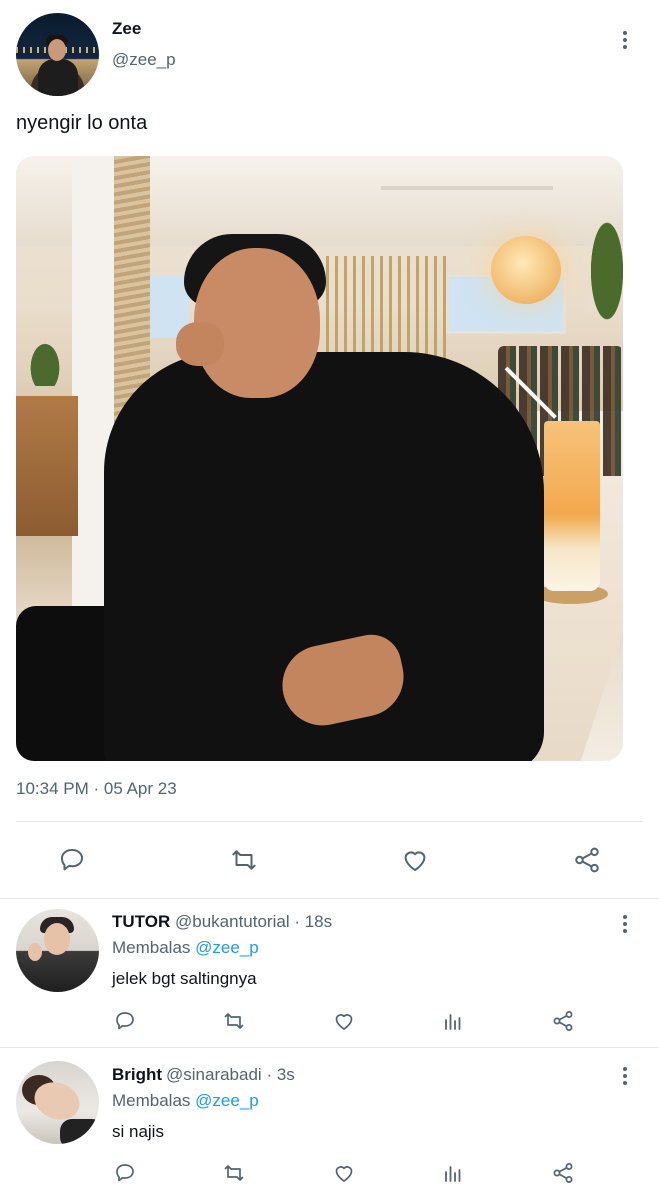 This screenshot has height=1200, width=659. I want to click on reply-meta: @bukantutorial · 18s, so click(253, 922).